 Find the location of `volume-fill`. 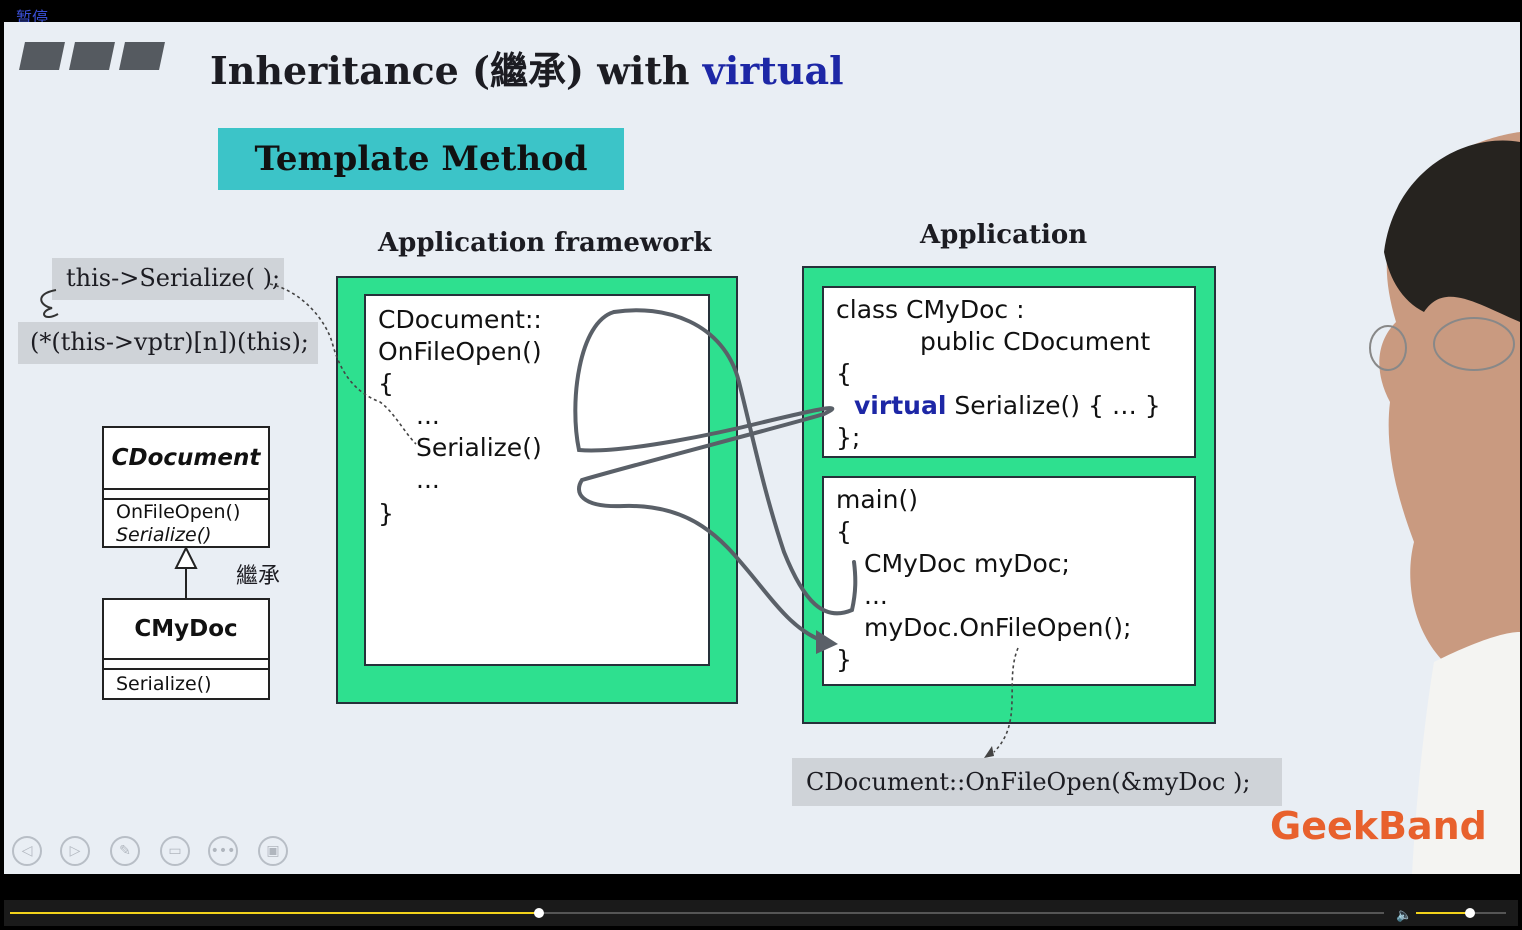

volume-fill is located at coordinates (1443, 913).